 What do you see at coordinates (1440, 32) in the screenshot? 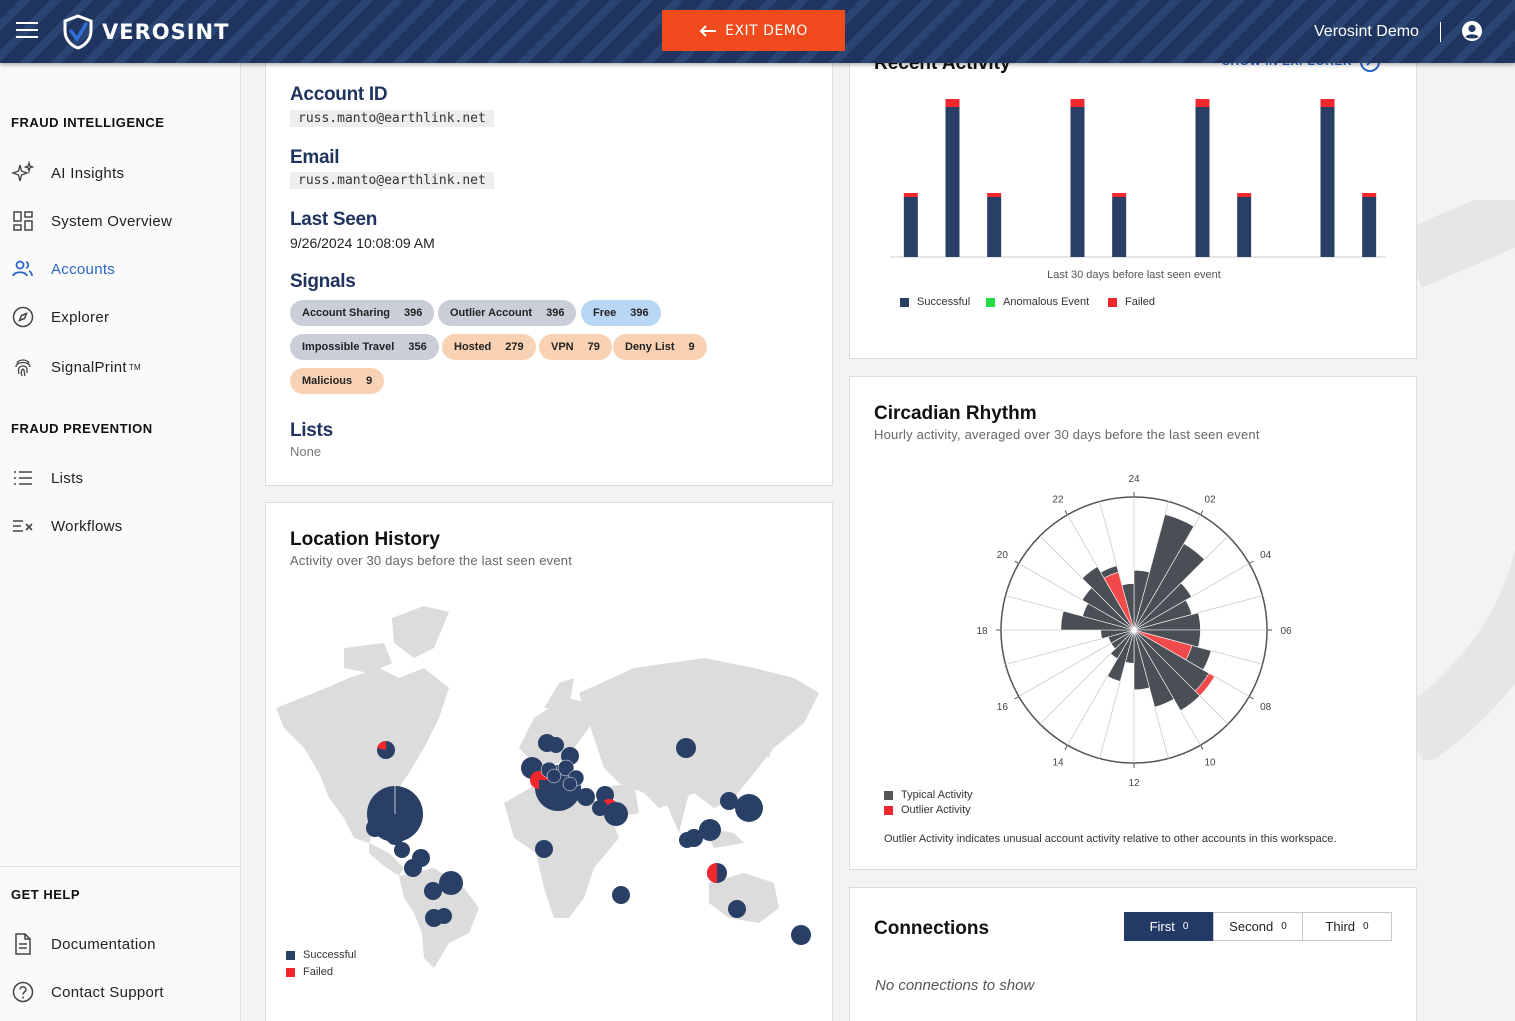
I see `header-divider` at bounding box center [1440, 32].